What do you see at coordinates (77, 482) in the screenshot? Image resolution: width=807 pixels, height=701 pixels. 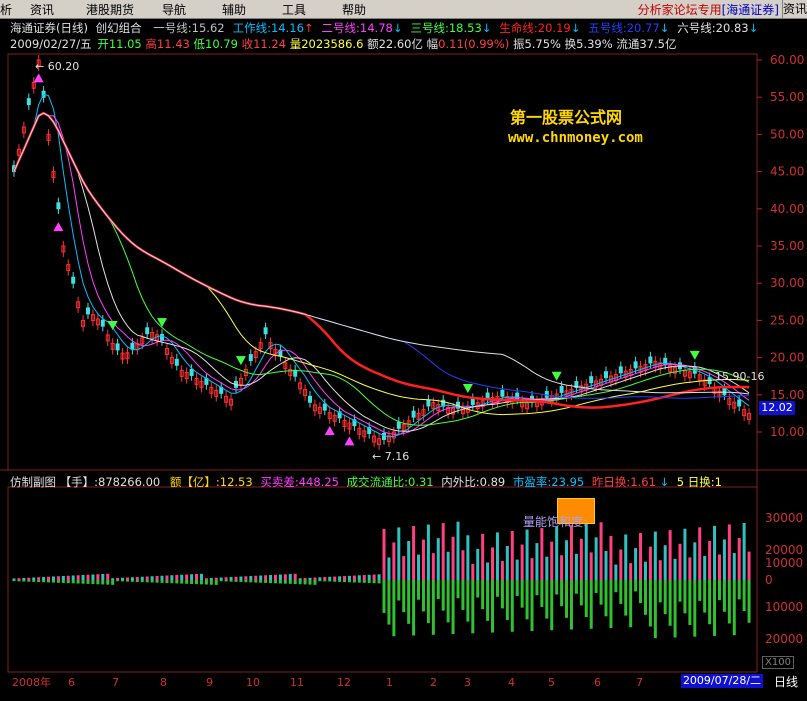 I see `hand-label: 【手】` at bounding box center [77, 482].